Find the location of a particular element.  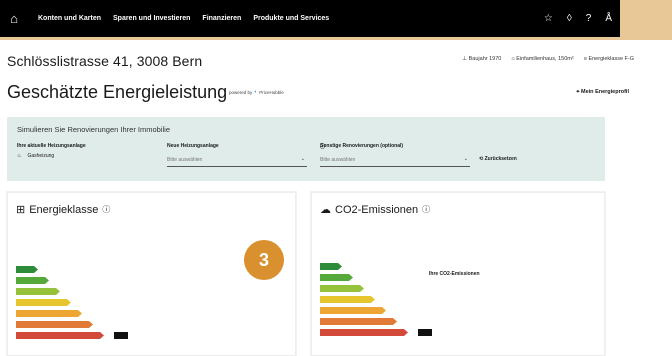

energy-class: ≡ Energieklasse F-G is located at coordinates (608, 59).